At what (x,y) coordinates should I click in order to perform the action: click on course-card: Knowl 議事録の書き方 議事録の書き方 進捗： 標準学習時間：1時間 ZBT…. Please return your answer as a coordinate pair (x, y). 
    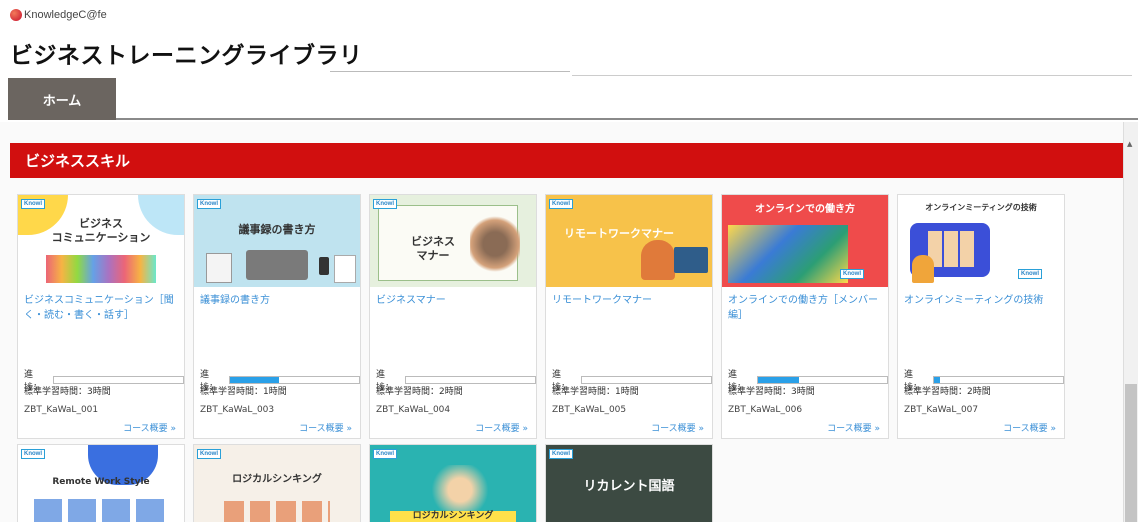
    Looking at the image, I should click on (277, 316).